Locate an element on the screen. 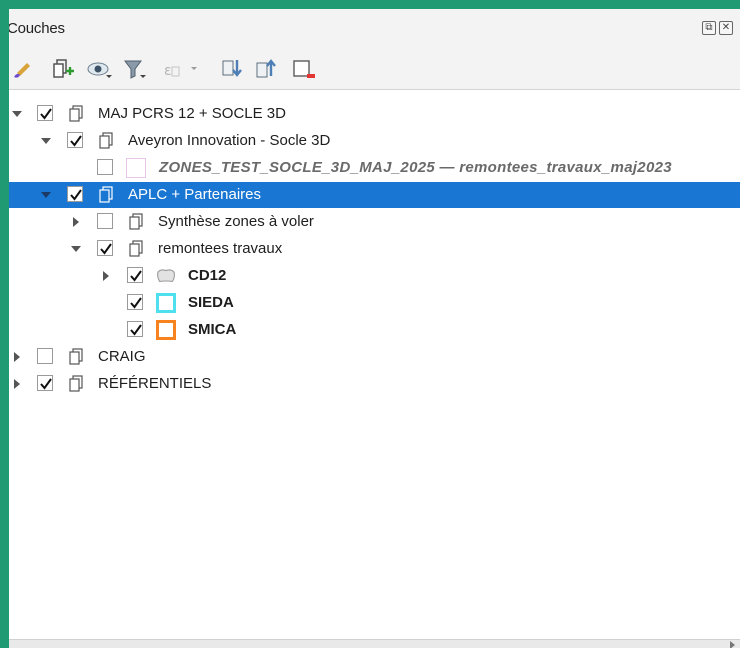  layer-label: APLC + Partenaires is located at coordinates (194, 194).